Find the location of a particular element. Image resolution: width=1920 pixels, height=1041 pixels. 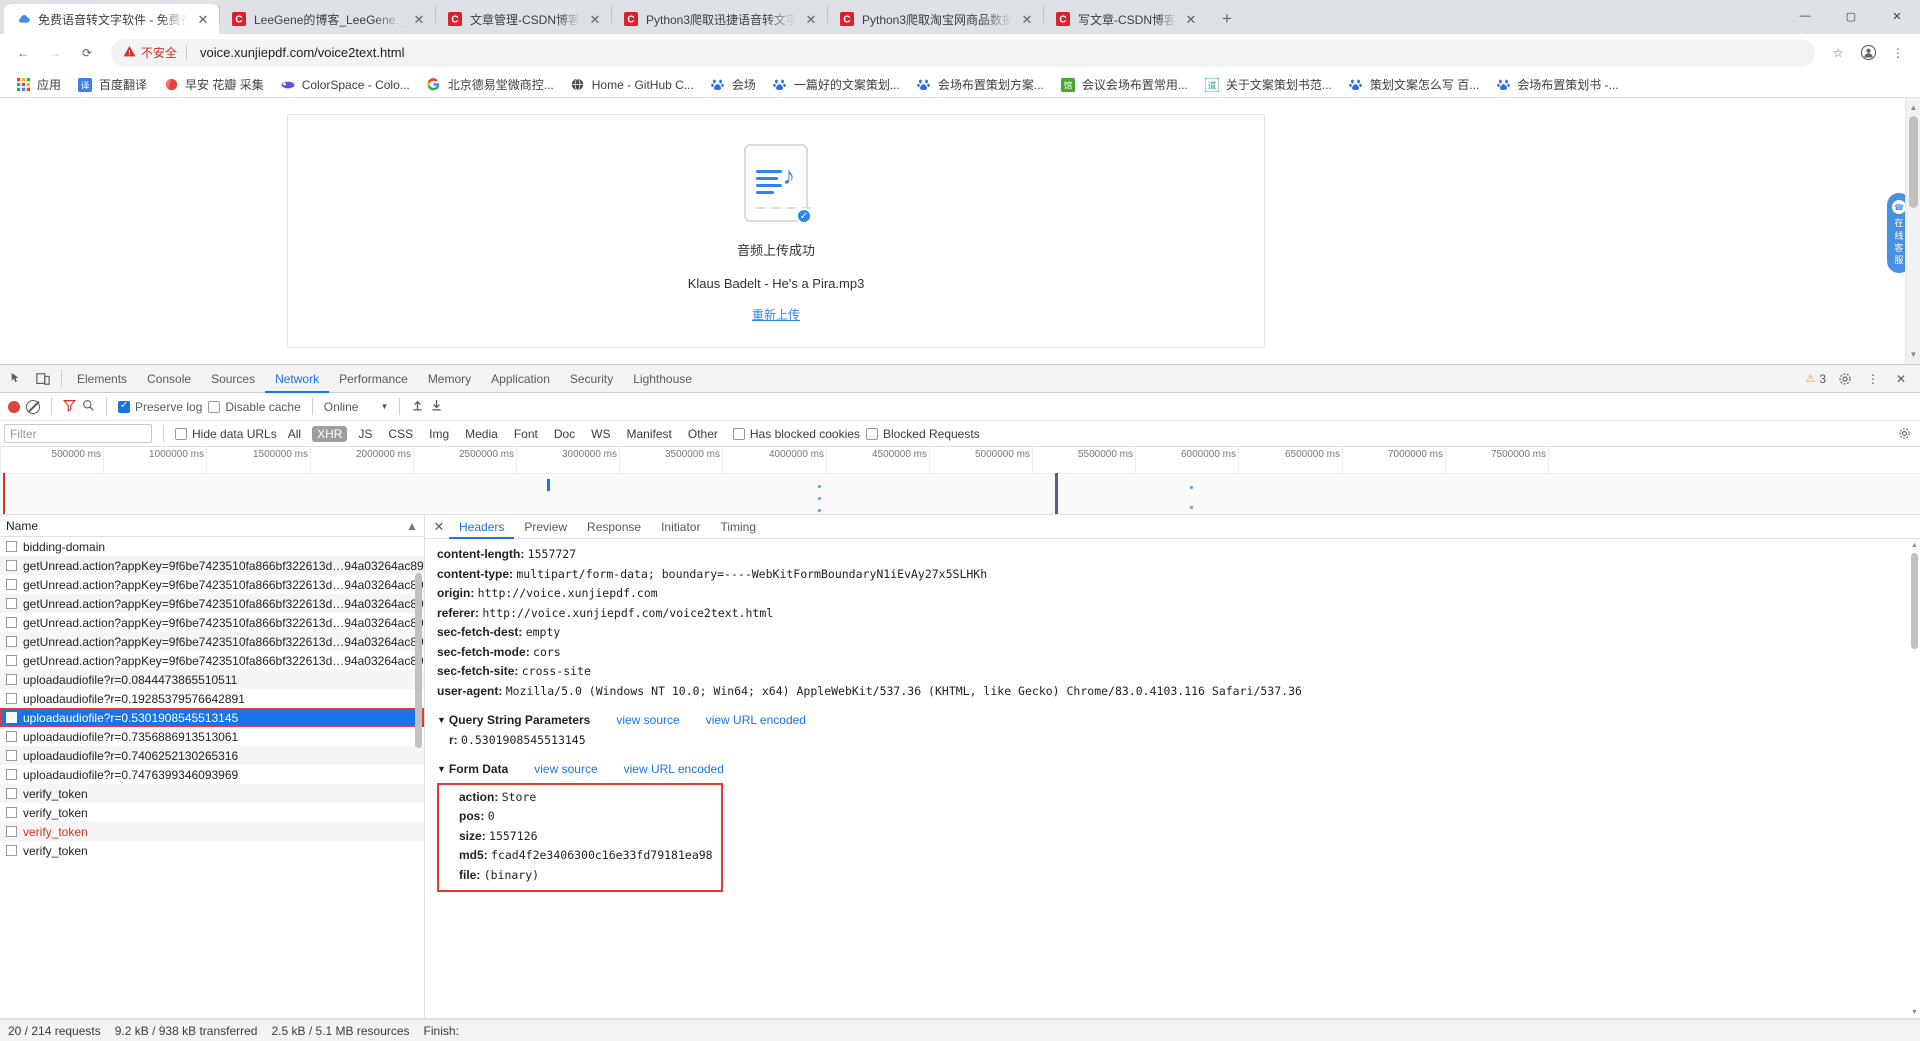

inspect-element-icon is located at coordinates (17, 379).